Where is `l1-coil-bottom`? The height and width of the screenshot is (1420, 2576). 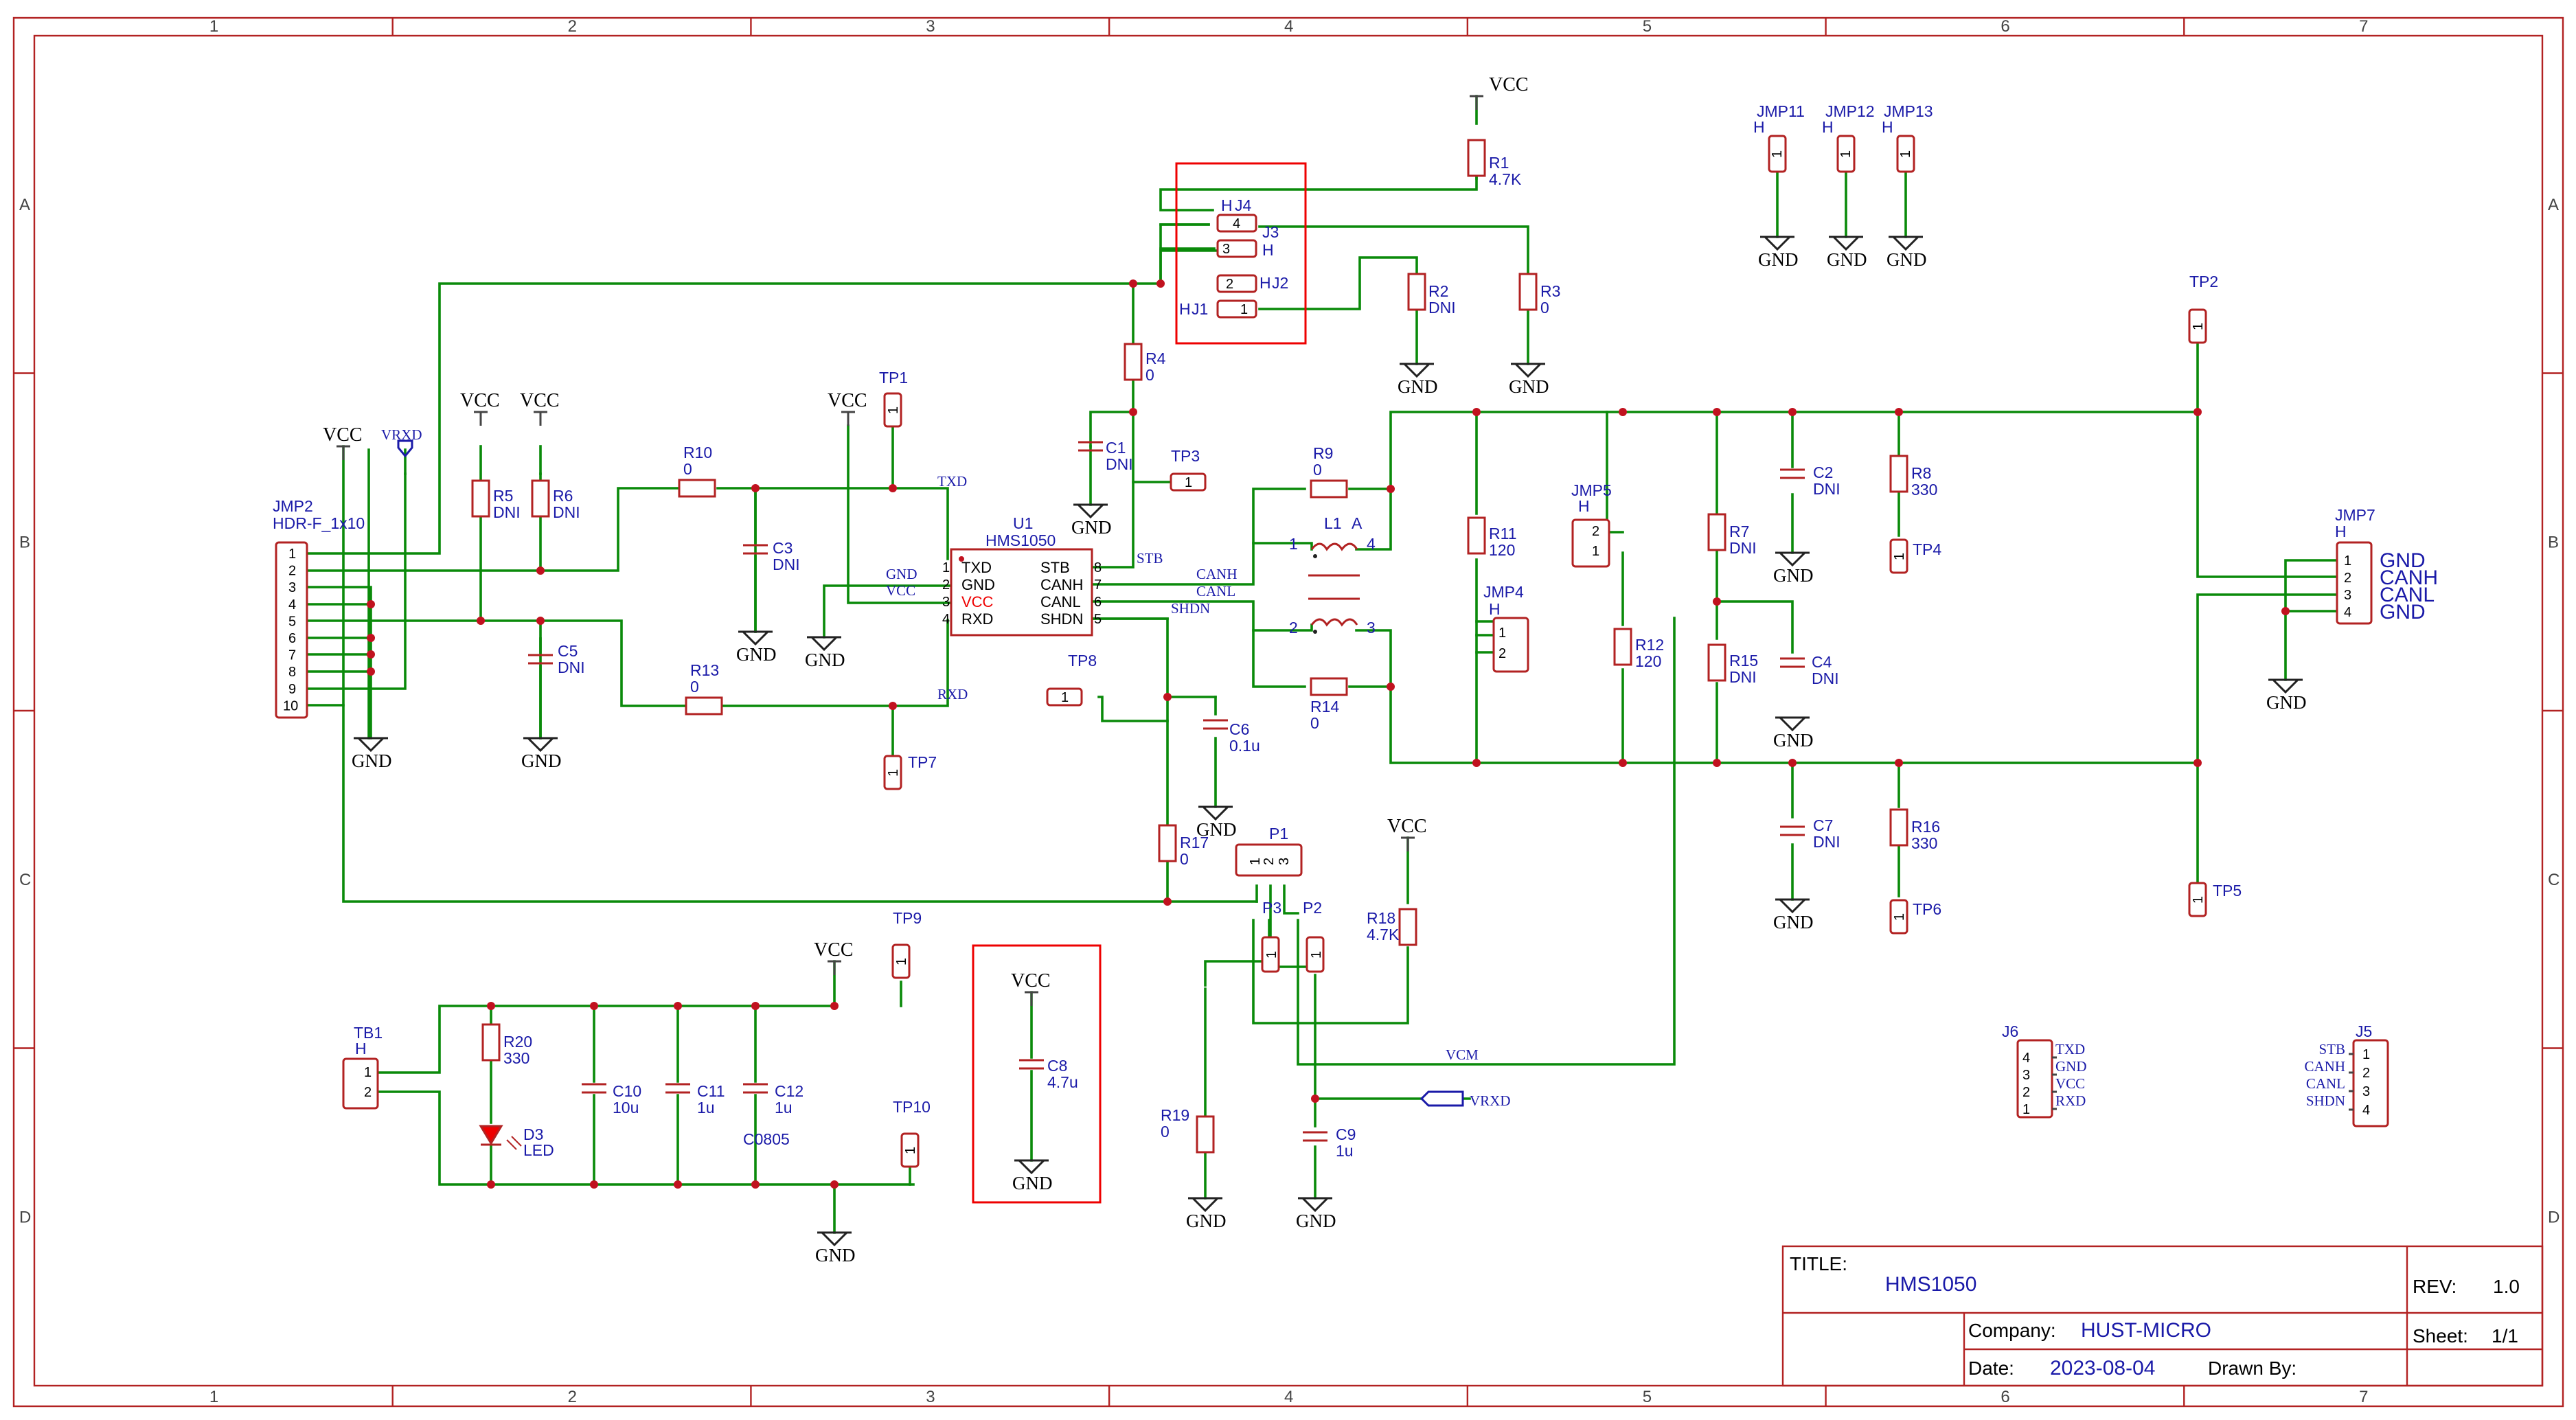 l1-coil-bottom is located at coordinates (1334, 622).